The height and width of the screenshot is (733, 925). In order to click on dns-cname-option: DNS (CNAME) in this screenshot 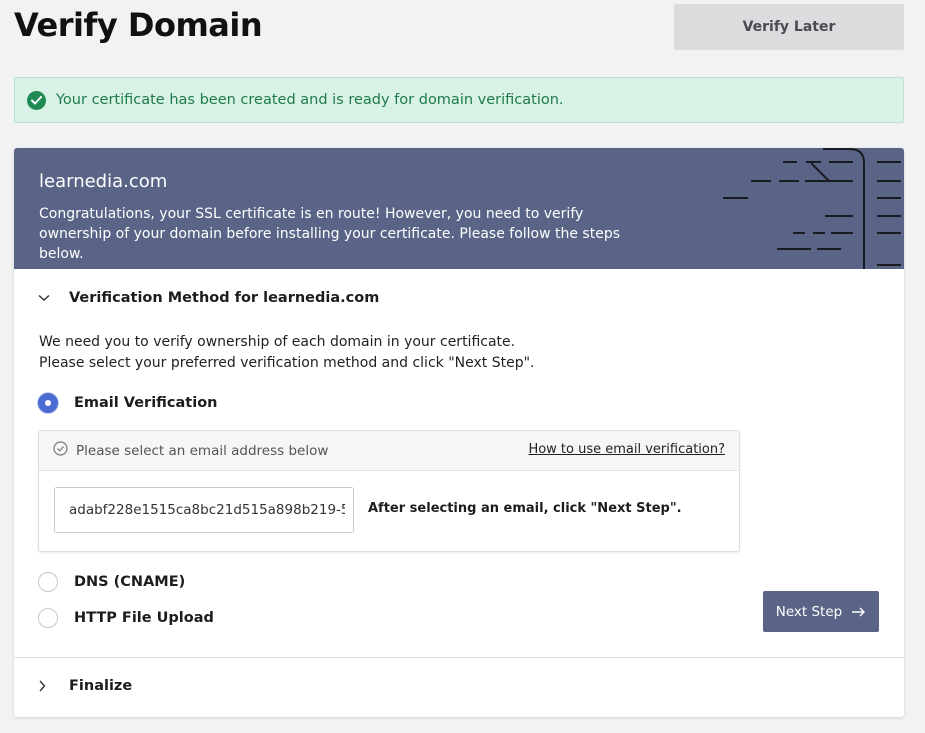, I will do `click(111, 582)`.